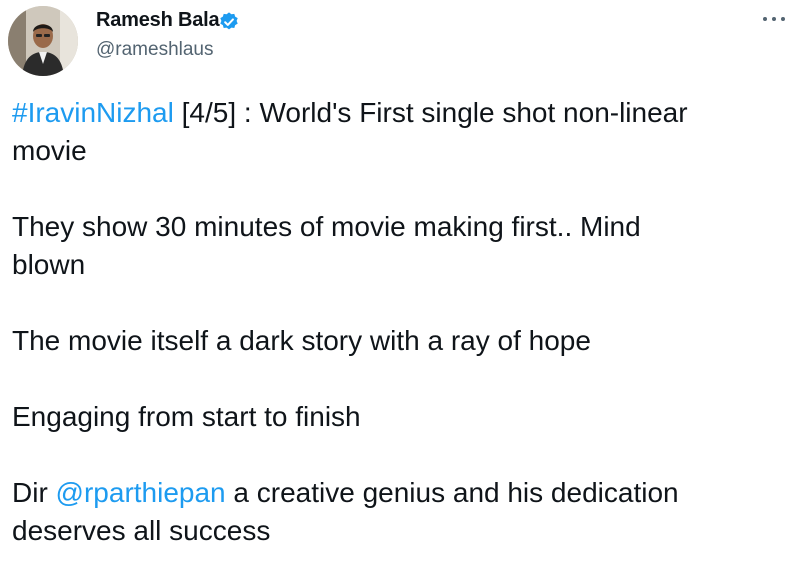  Describe the element at coordinates (49, 150) in the screenshot. I see `tweet-line: movie` at that location.